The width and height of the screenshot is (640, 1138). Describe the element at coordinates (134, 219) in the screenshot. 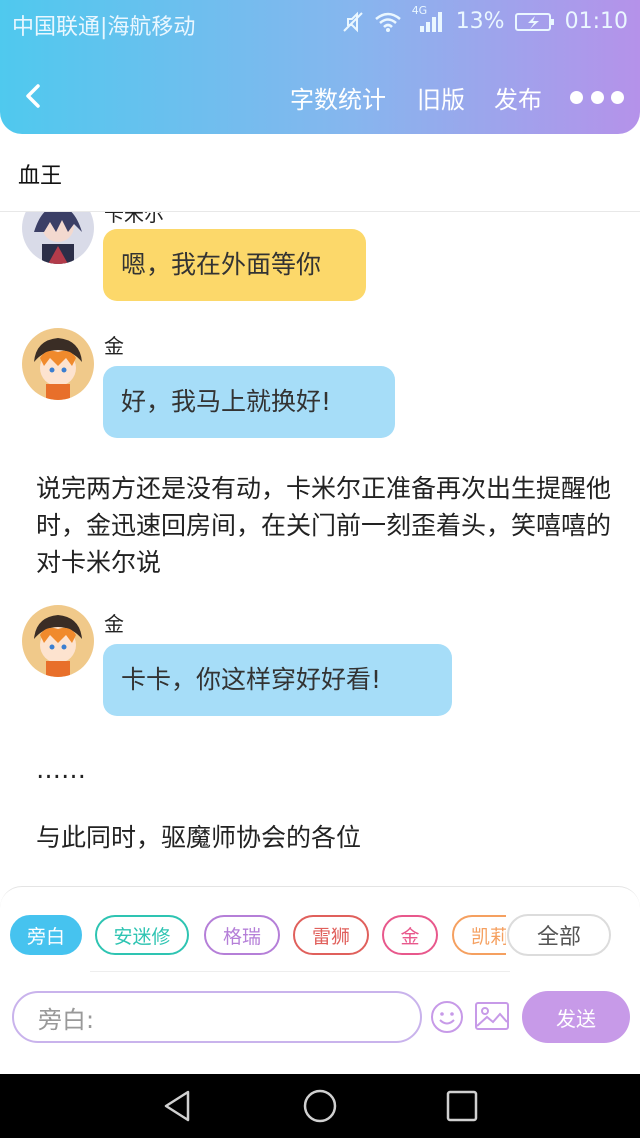

I see `speaker-name: 卡米尔` at that location.